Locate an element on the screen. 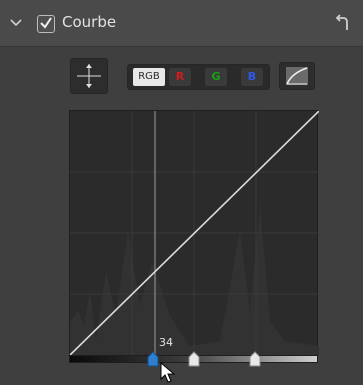 The width and height of the screenshot is (363, 385). channel-selector: RGB R G B is located at coordinates (198, 77).